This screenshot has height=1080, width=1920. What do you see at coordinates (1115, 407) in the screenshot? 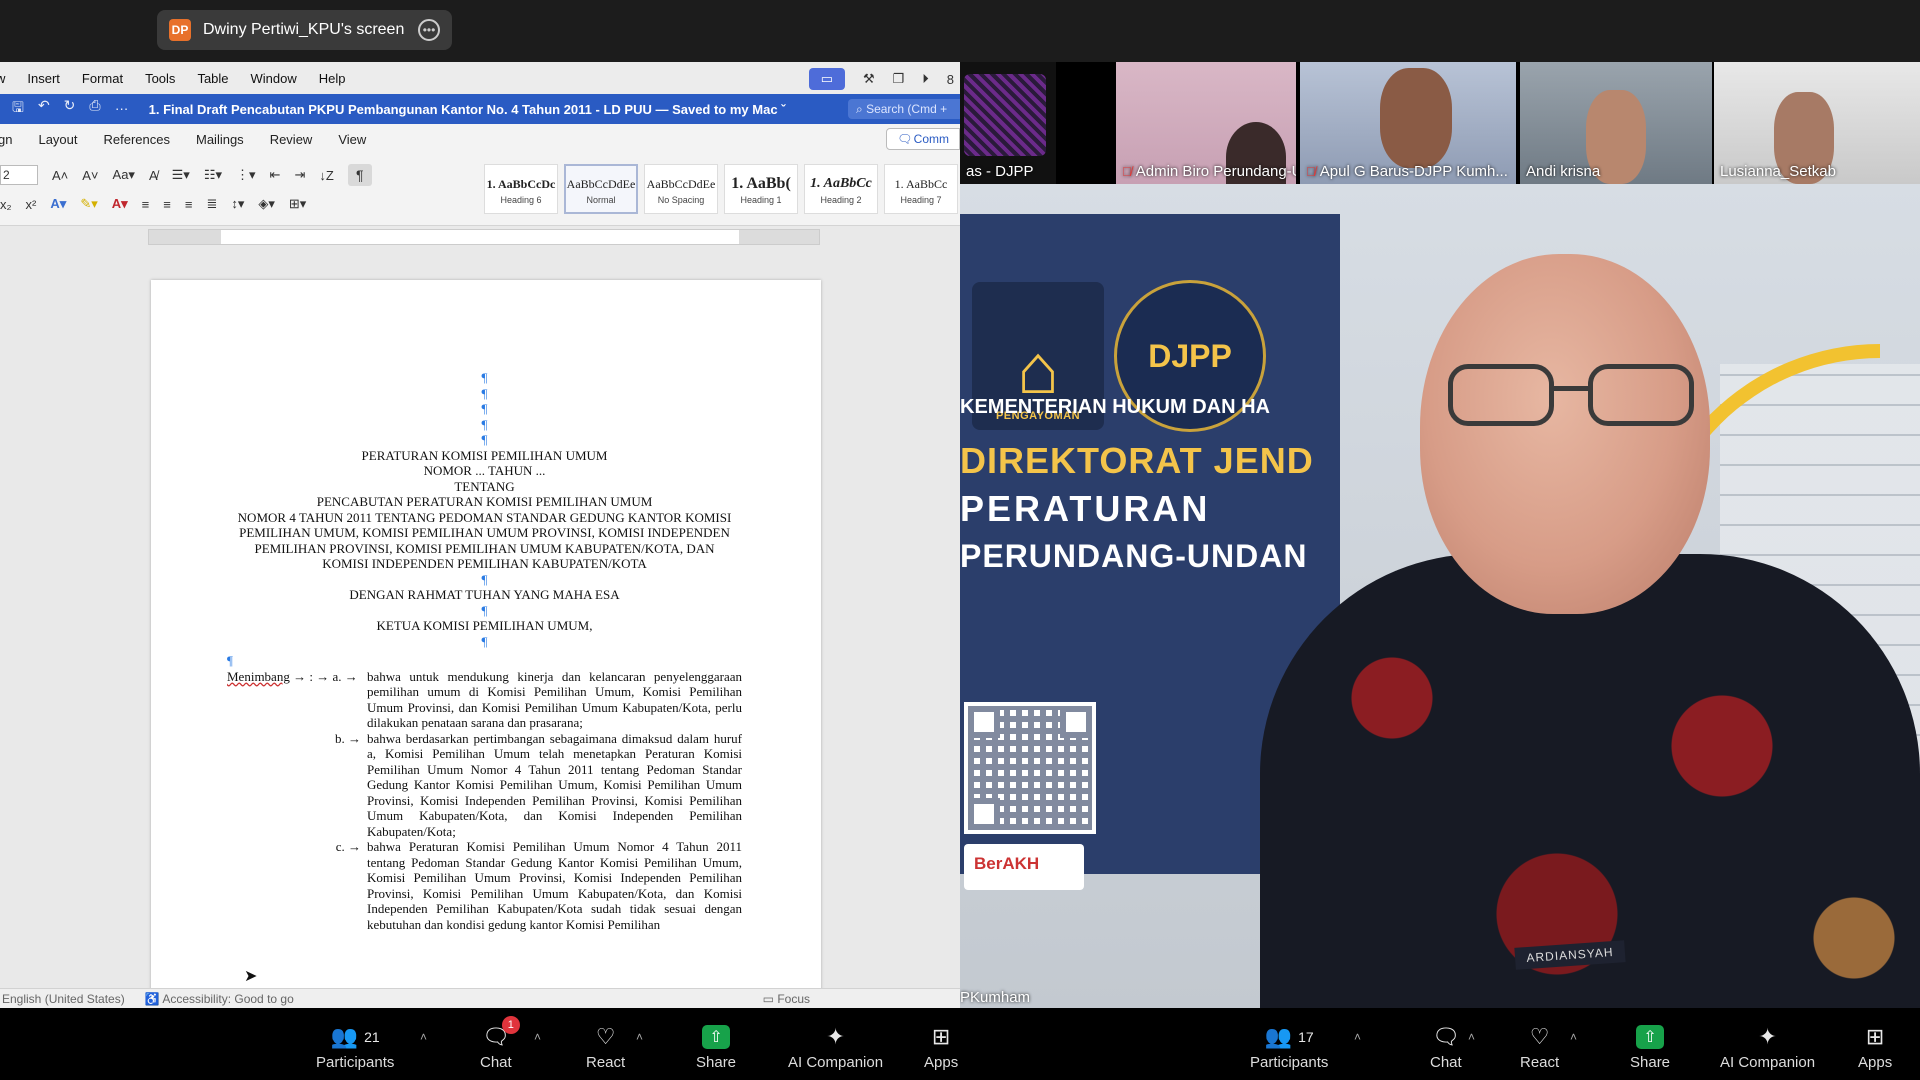
I see `ministry-text: KEMENTERIAN HUKUM DAN HA` at bounding box center [1115, 407].